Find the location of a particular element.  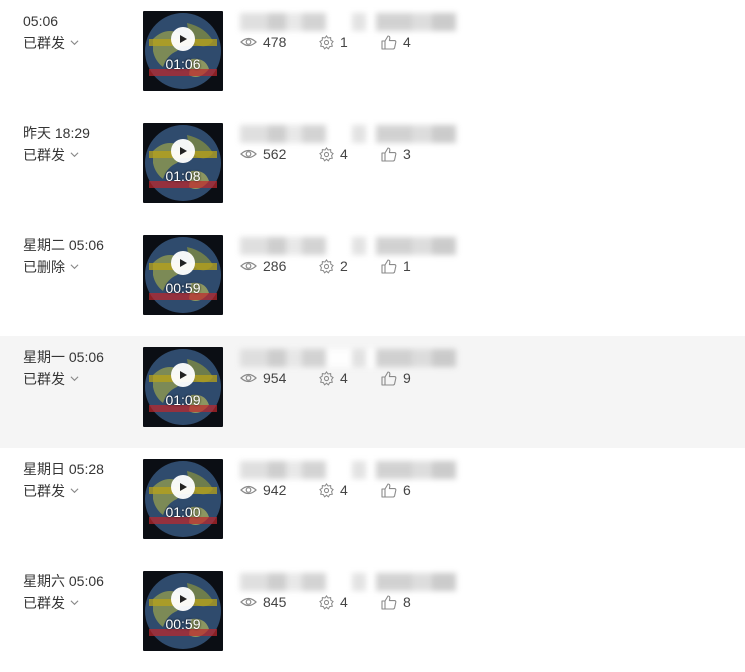

views-stat: 845 is located at coordinates (263, 602).